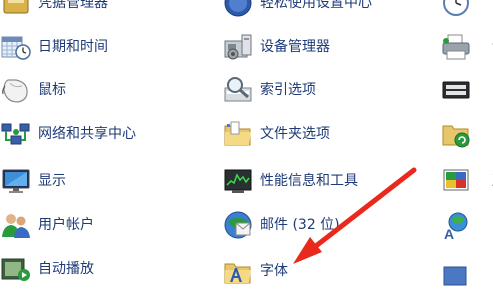 This screenshot has height=290, width=493. I want to click on fonts-icon, so click(237, 273).